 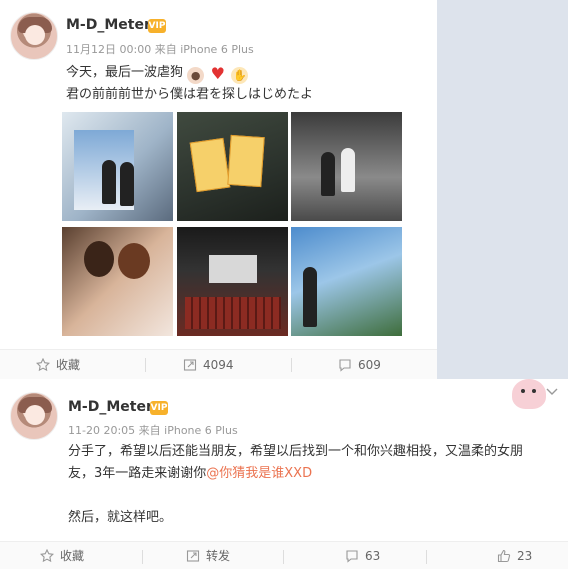 I want to click on cinema-screen-shape, so click(x=233, y=269).